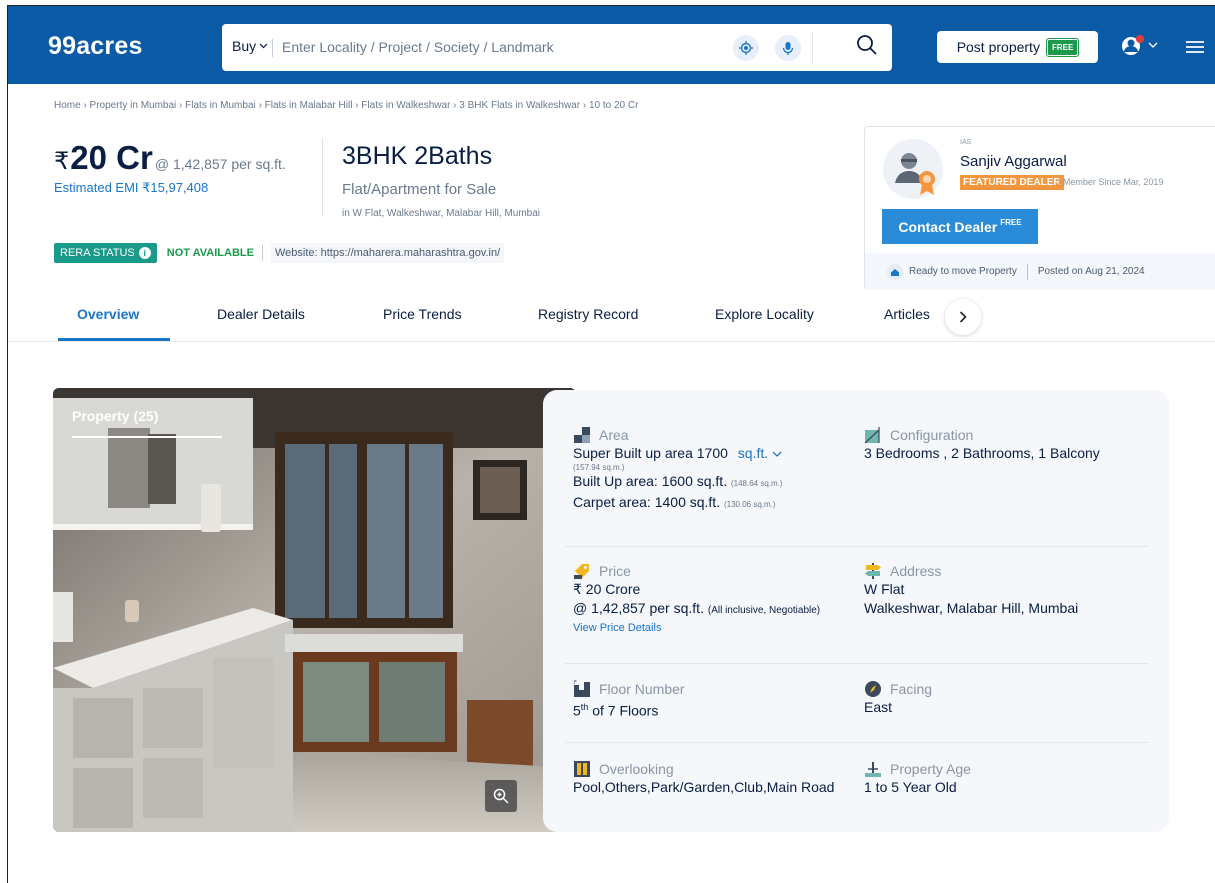 This screenshot has height=883, width=1215. What do you see at coordinates (1111, 182) in the screenshot?
I see `member-since: | Member Since Mar, 2019` at bounding box center [1111, 182].